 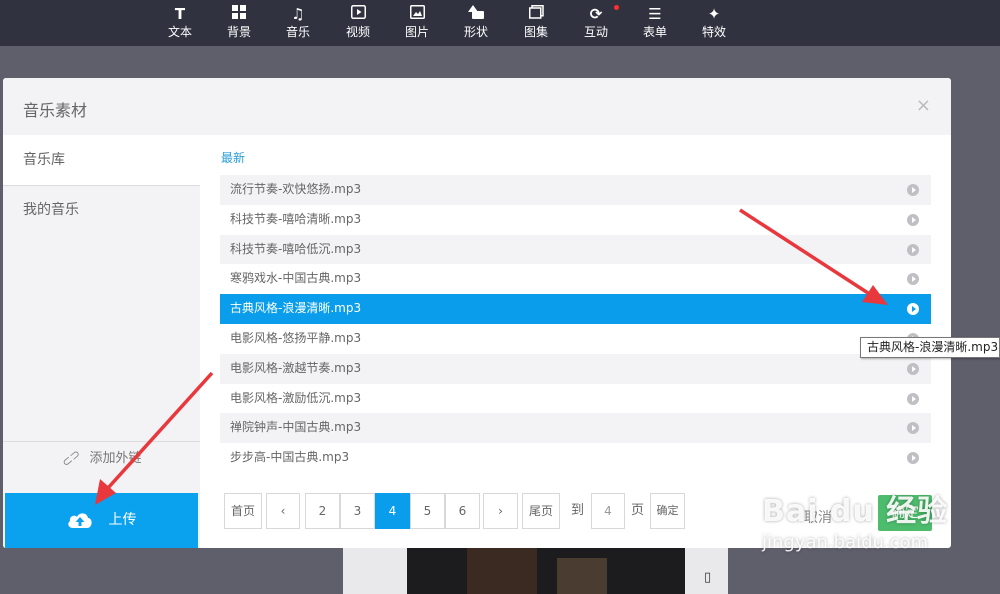 I want to click on close-icon: ×, so click(x=923, y=105).